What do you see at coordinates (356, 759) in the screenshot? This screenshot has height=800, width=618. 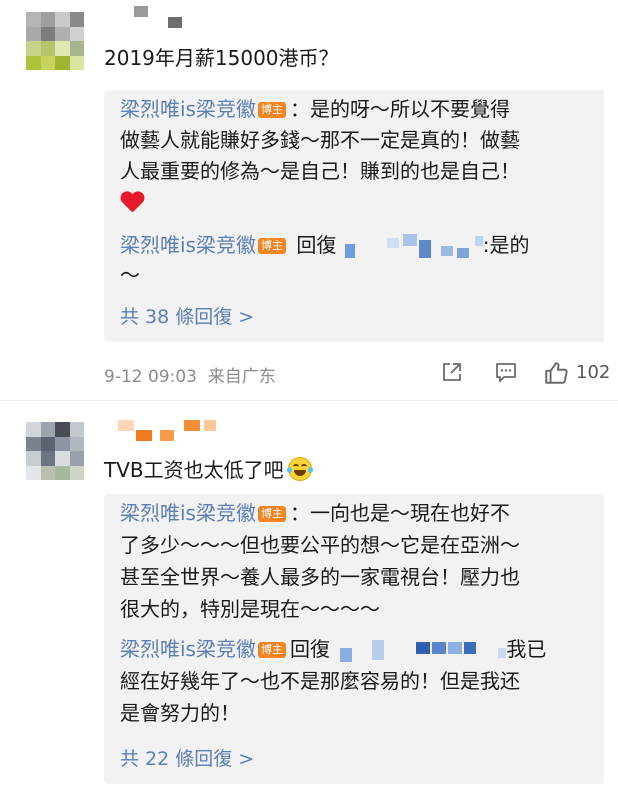 I see `view-more-replies-link: 共 22 條回復 >` at bounding box center [356, 759].